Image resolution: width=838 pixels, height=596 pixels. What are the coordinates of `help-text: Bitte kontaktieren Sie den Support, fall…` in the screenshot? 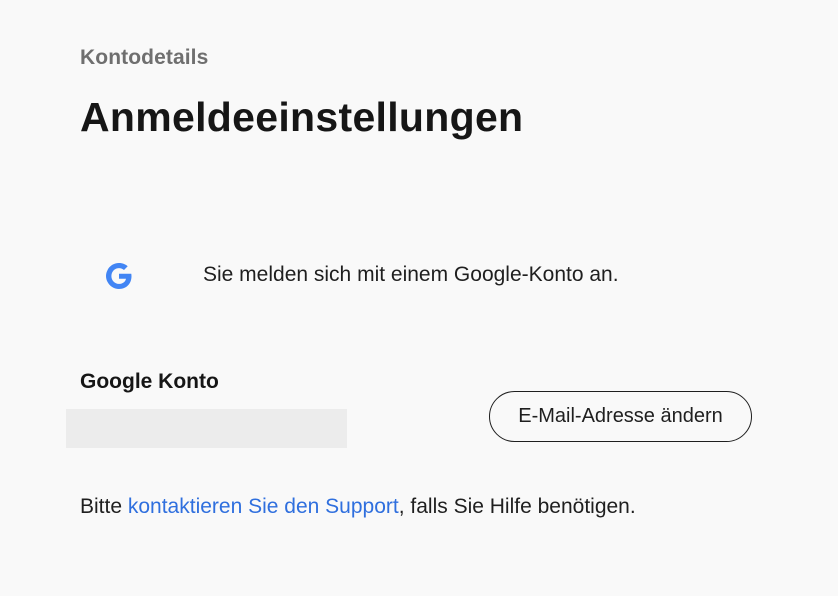 It's located at (358, 507).